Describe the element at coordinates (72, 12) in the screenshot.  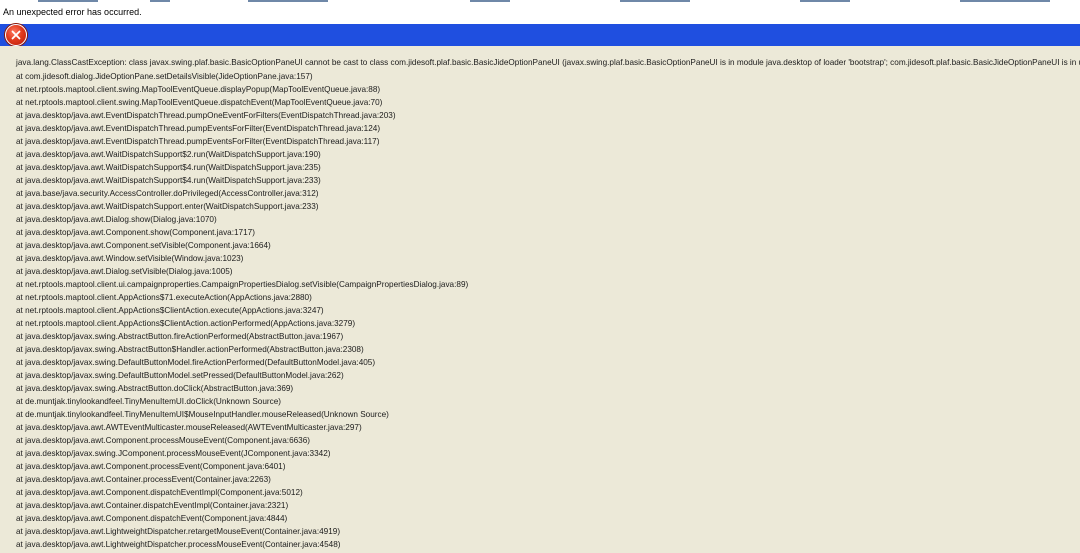
I see `dialog-title: An unexpected error has occurred.` at that location.